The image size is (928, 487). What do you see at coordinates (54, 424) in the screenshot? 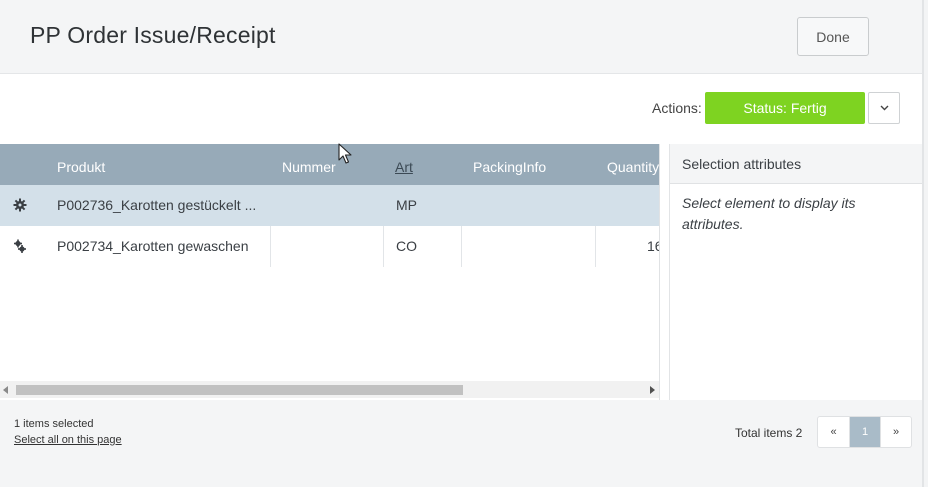
I see `selection-count: 1 items selected` at bounding box center [54, 424].